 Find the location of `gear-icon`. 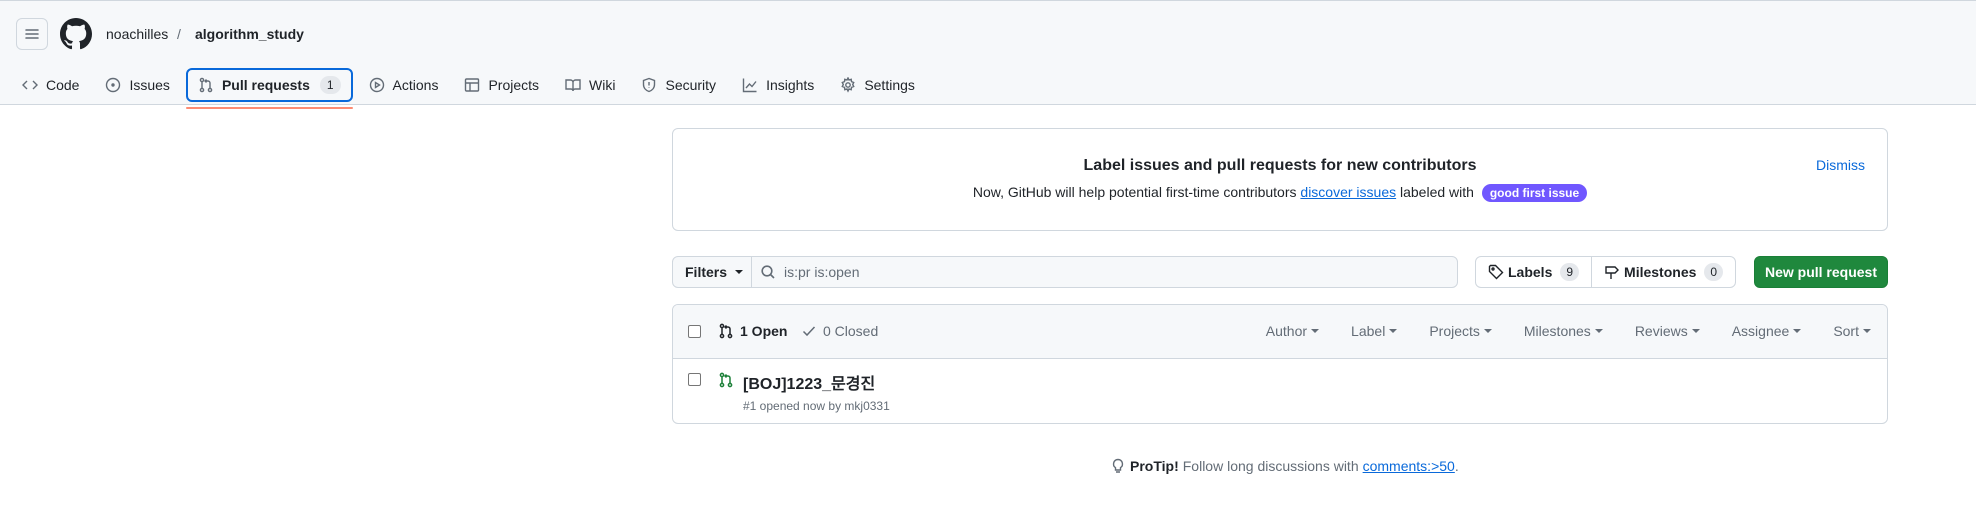

gear-icon is located at coordinates (848, 85).